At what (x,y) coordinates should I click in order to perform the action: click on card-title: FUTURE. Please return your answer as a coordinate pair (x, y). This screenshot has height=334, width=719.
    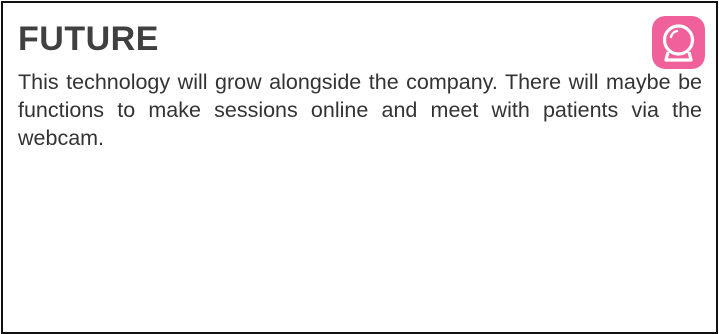
    Looking at the image, I should click on (88, 39).